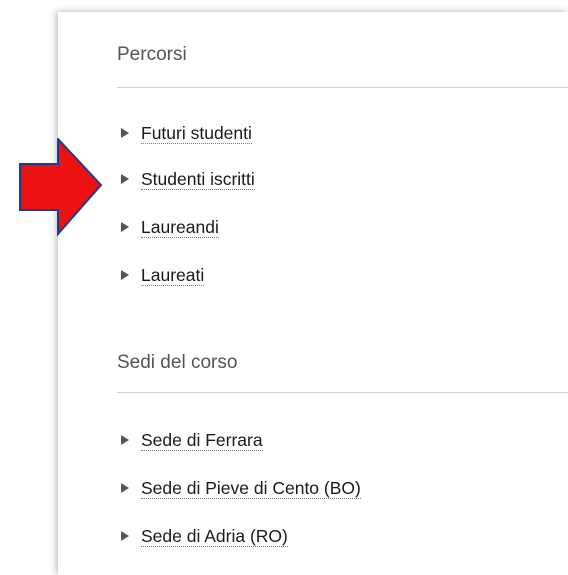 The width and height of the screenshot is (568, 575). I want to click on list-item-sede-pieve-di-cento: Sede di Pieve di Cento (BO), so click(239, 488).